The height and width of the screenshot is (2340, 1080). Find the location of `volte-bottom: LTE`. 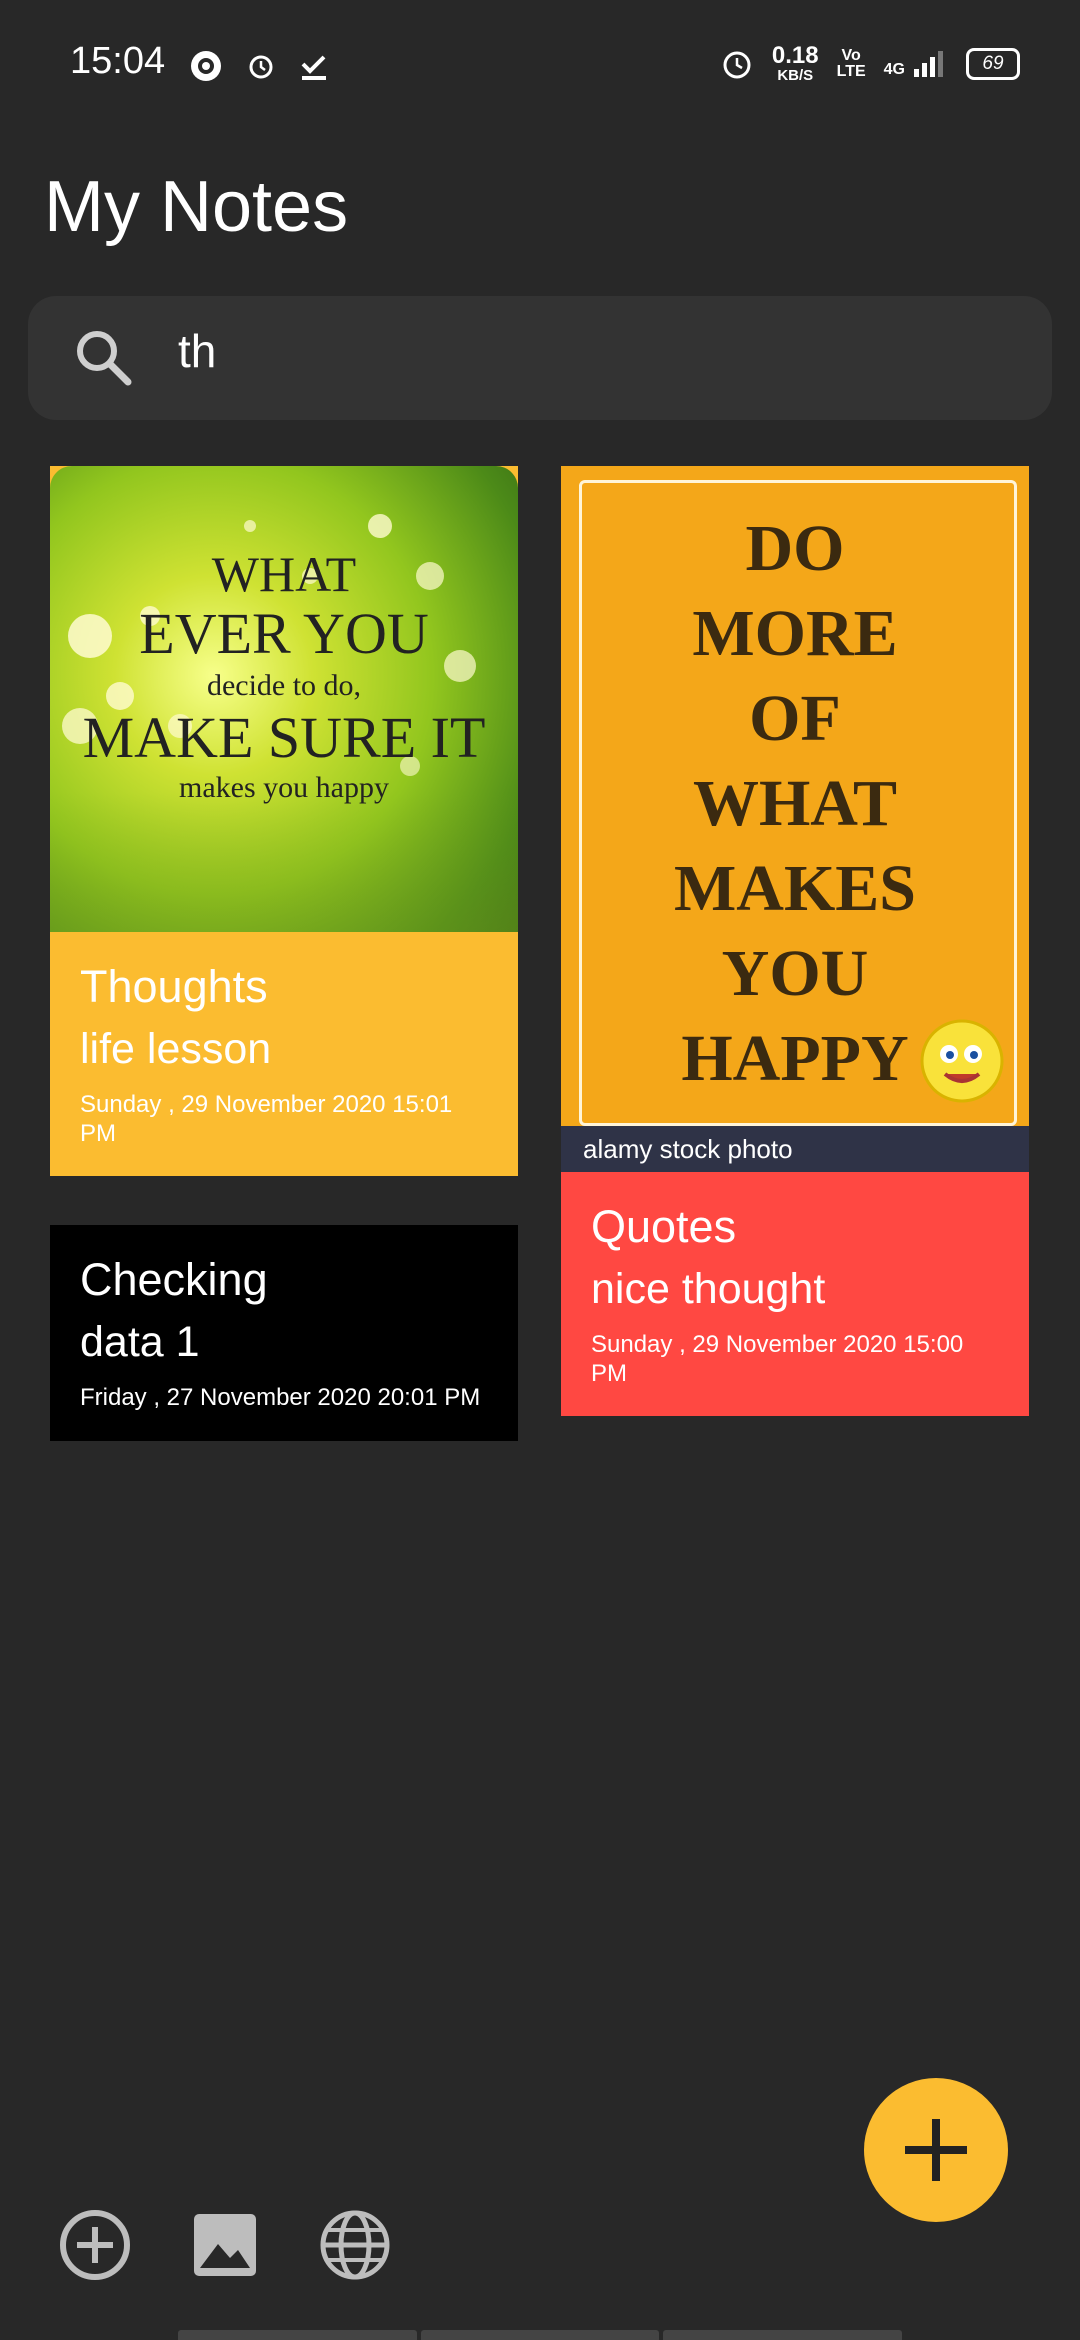

volte-bottom: LTE is located at coordinates (851, 71).